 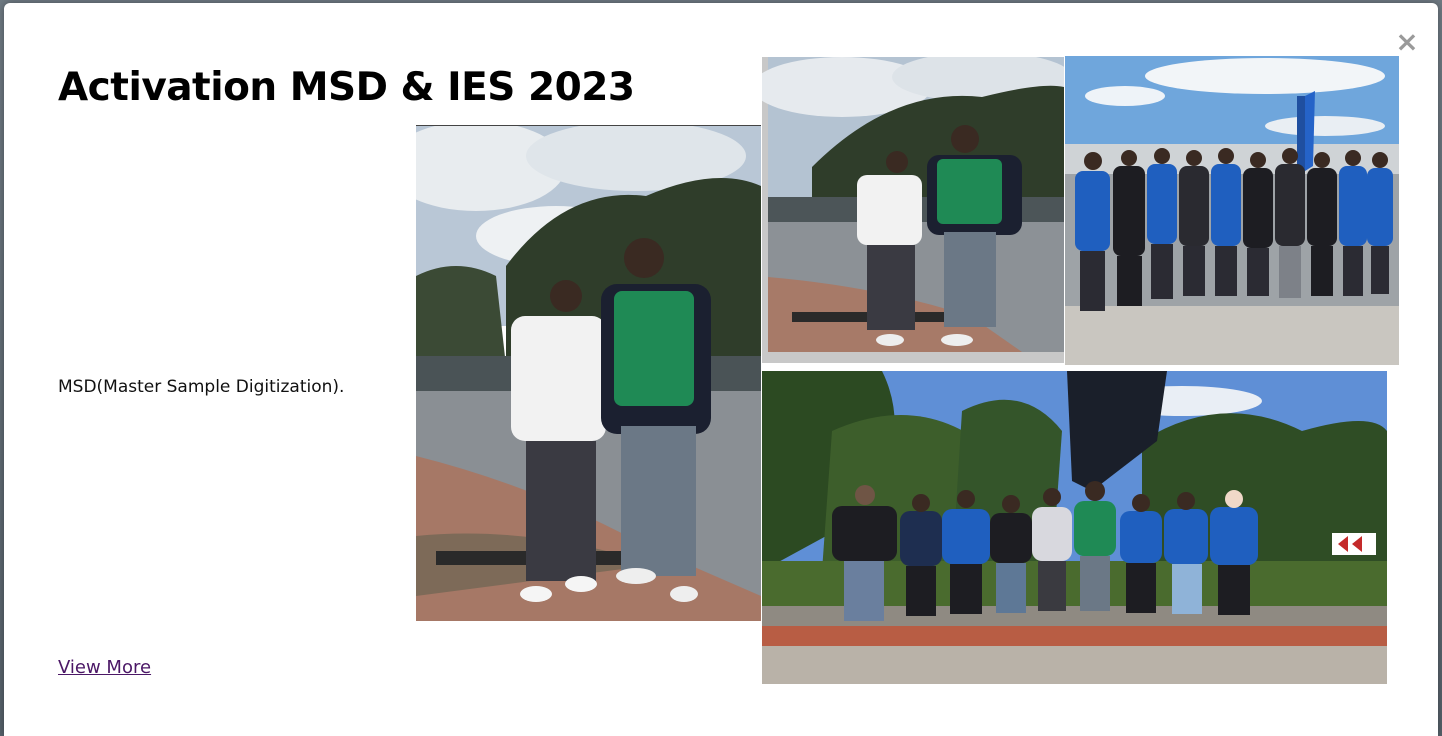 I want to click on view-more-link: View More, so click(x=104, y=667).